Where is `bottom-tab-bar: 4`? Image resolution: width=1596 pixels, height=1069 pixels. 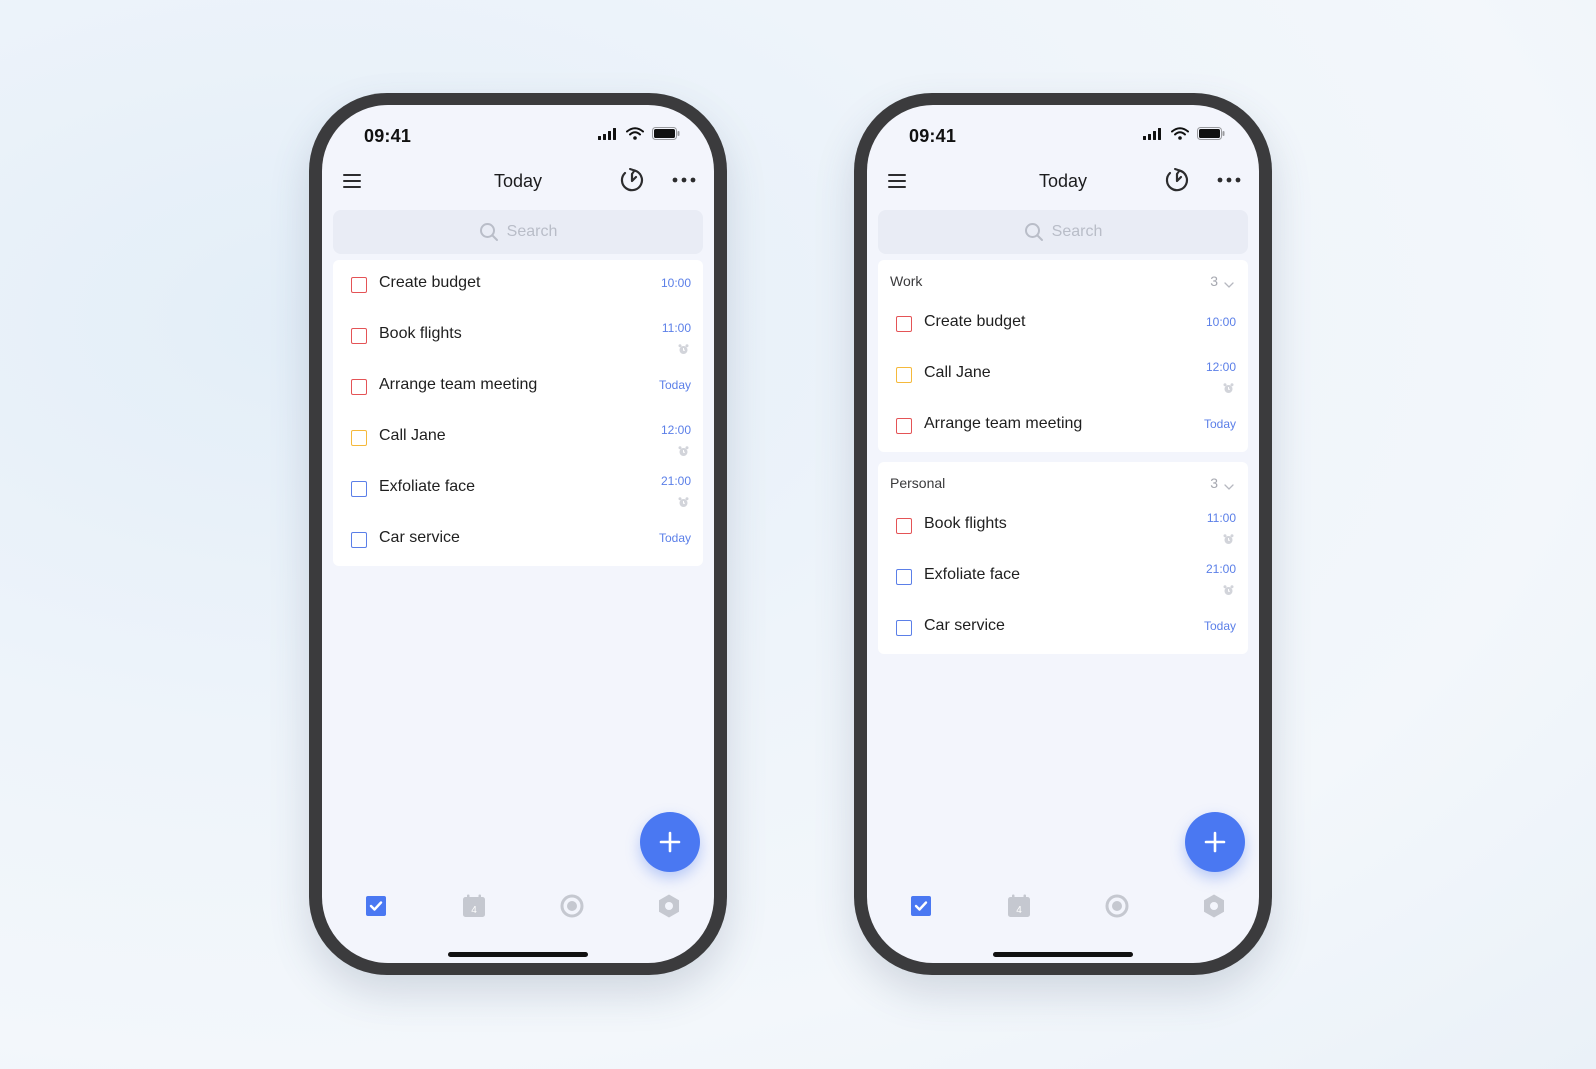 bottom-tab-bar: 4 is located at coordinates (1063, 906).